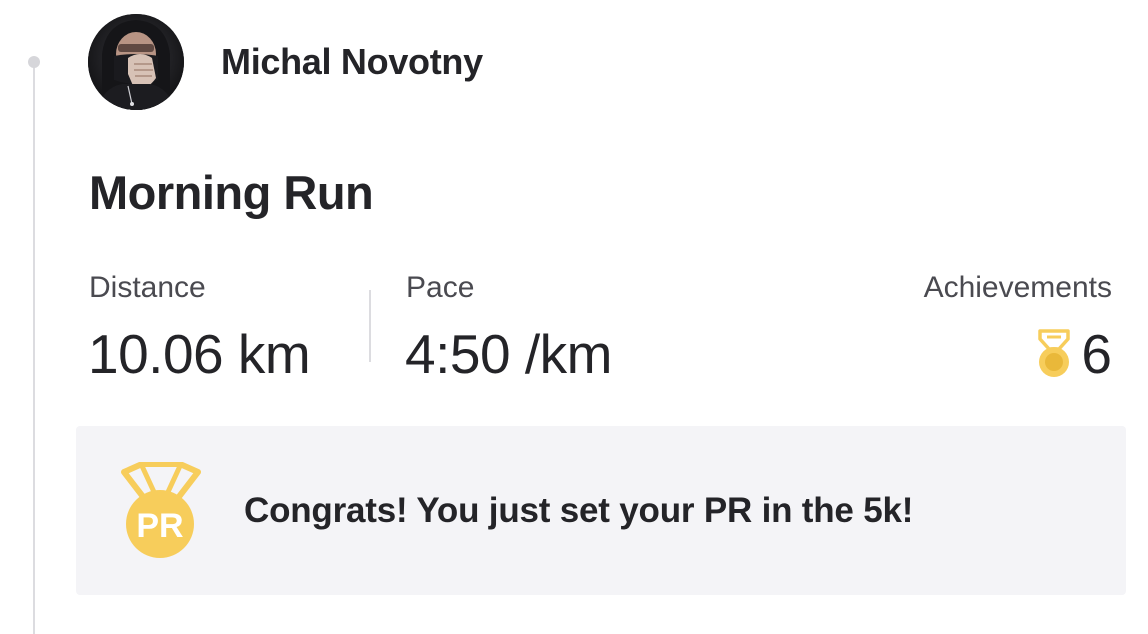 The image size is (1148, 634). Describe the element at coordinates (370, 326) in the screenshot. I see `stat-divider` at that location.